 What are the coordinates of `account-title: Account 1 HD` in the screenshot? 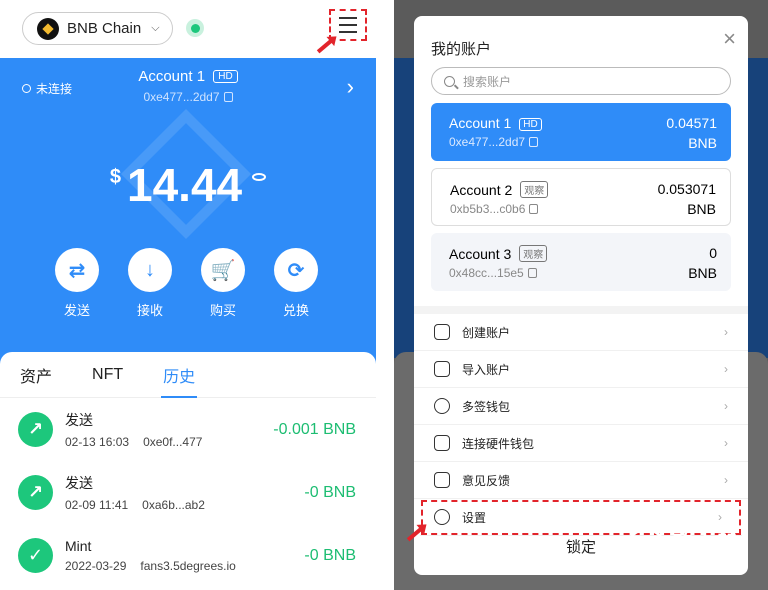 It's located at (188, 76).